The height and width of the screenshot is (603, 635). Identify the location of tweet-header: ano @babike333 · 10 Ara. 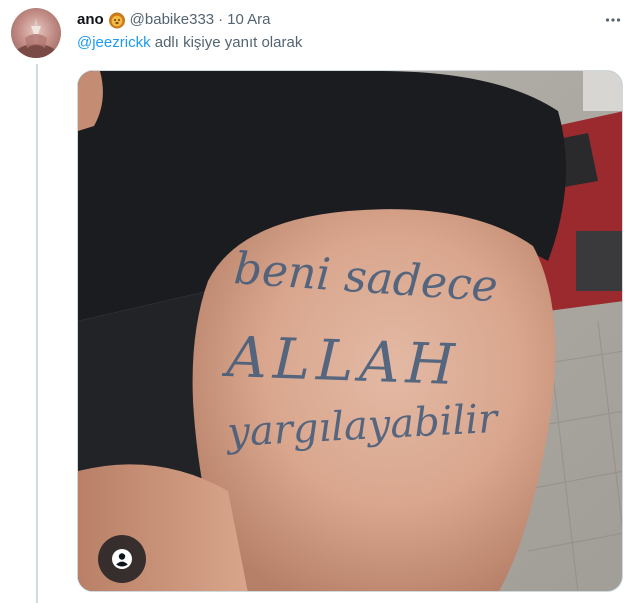
(174, 20).